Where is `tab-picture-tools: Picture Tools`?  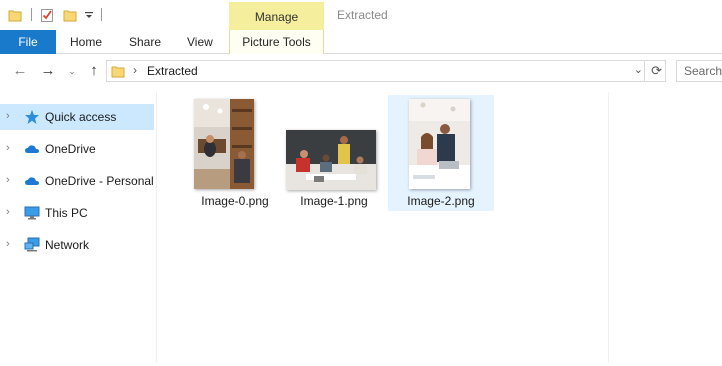
tab-picture-tools: Picture Tools is located at coordinates (276, 42).